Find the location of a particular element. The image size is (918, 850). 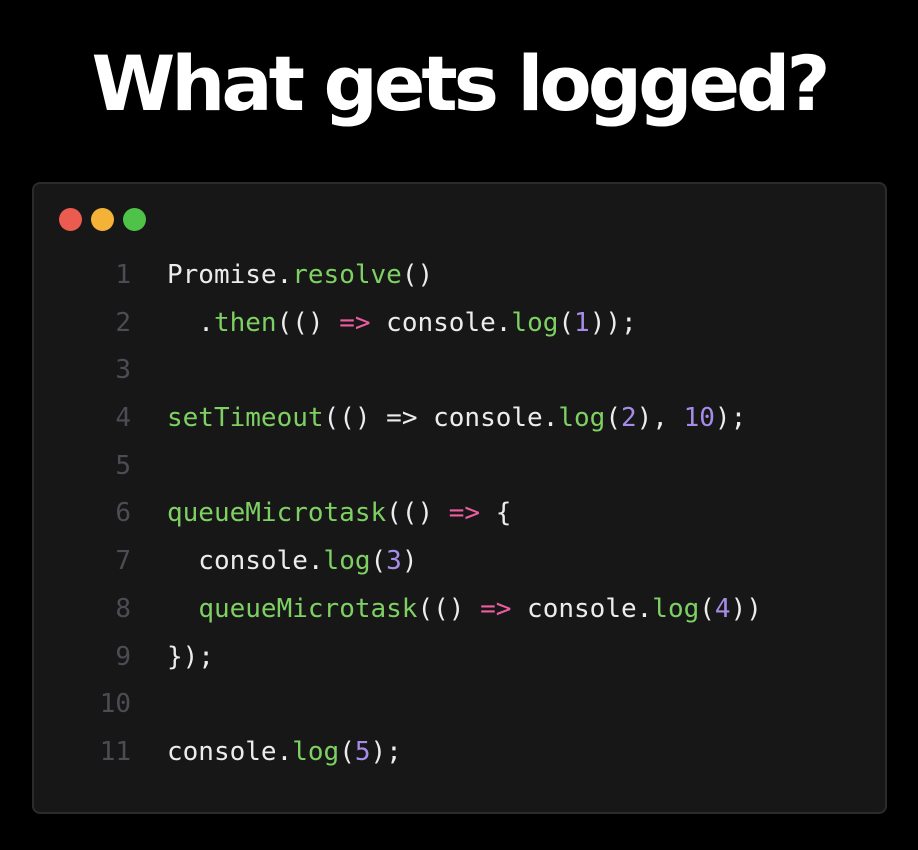

minimize-dot-icon is located at coordinates (102, 219).